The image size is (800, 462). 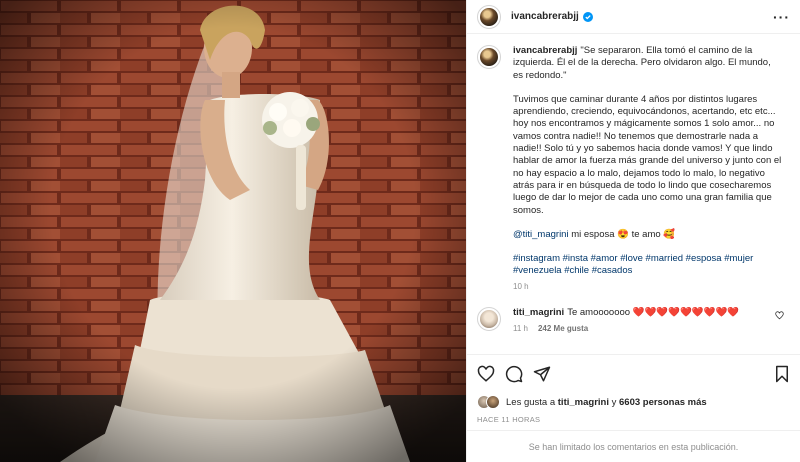 What do you see at coordinates (663, 402) in the screenshot?
I see `likes-count: 6603 personas más` at bounding box center [663, 402].